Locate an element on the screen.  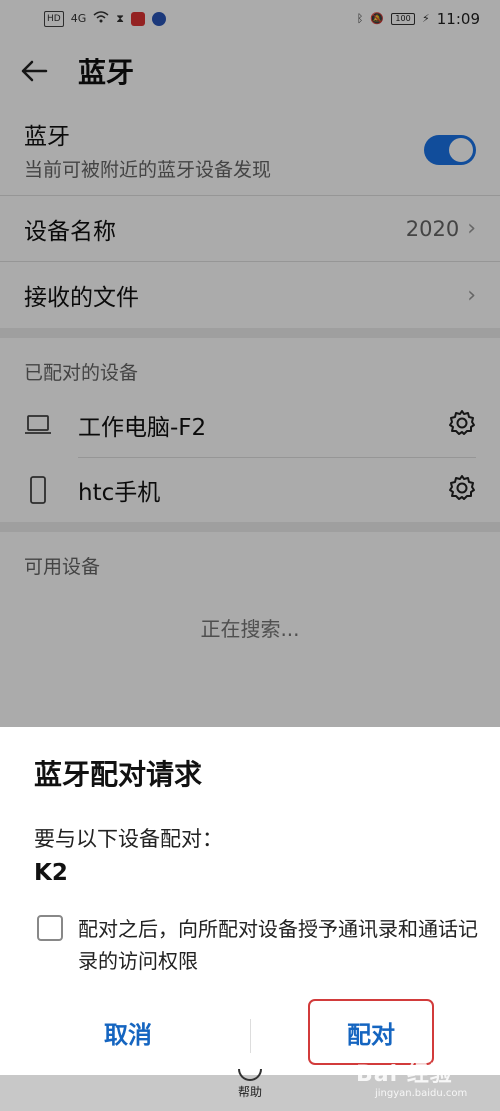
contacts-access-label: 配对之后，向所配对设备授予通讯录和通话记录的访问权限 is located at coordinates (278, 945).